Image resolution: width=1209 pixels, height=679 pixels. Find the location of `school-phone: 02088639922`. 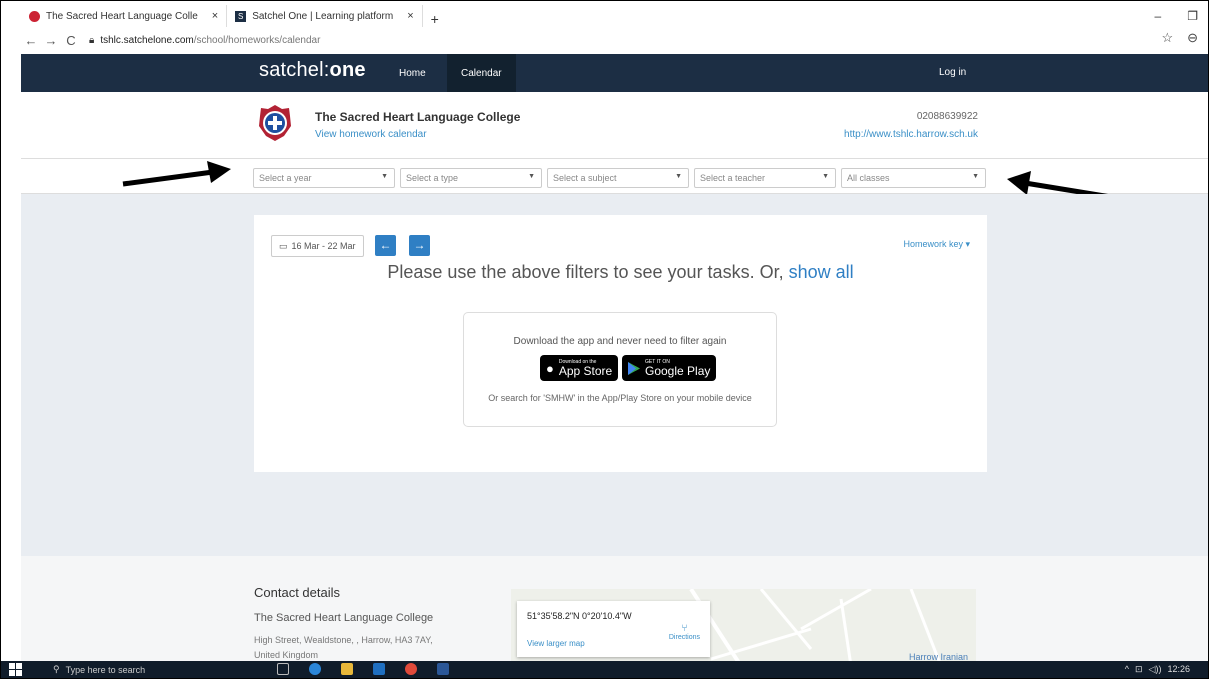

school-phone: 02088639922 is located at coordinates (947, 116).